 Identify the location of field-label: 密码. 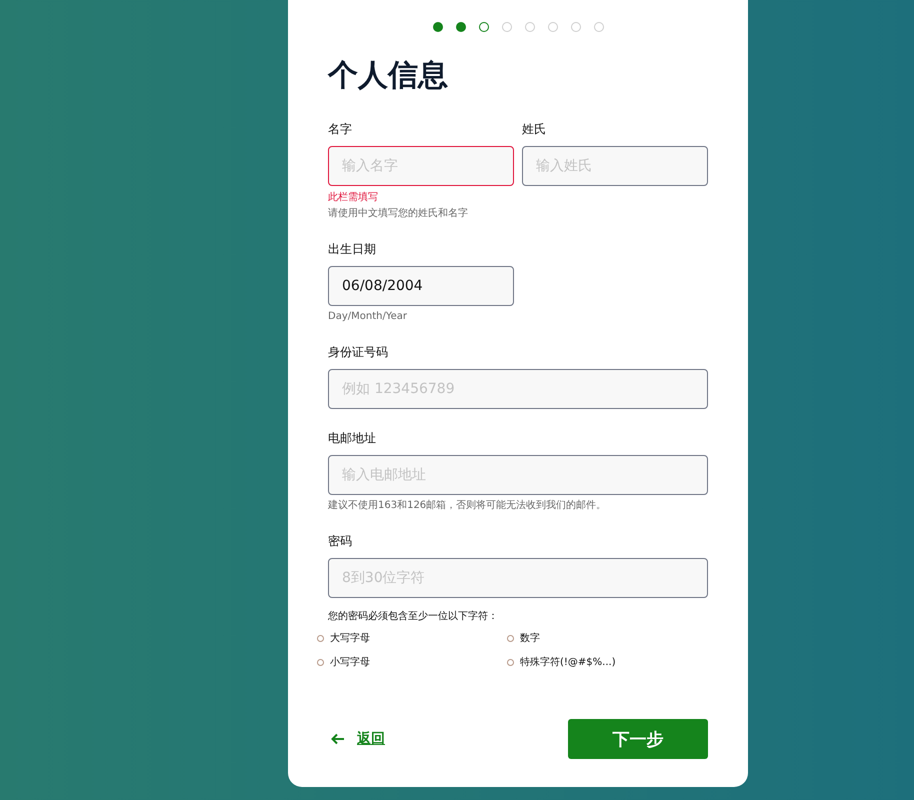
(340, 541).